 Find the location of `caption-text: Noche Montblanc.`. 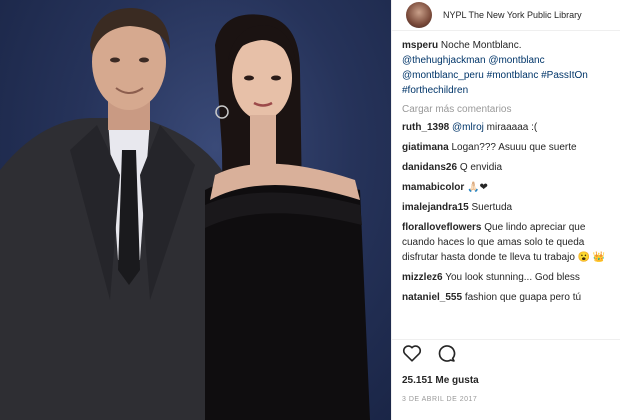

caption-text: Noche Montblanc. is located at coordinates (481, 45).